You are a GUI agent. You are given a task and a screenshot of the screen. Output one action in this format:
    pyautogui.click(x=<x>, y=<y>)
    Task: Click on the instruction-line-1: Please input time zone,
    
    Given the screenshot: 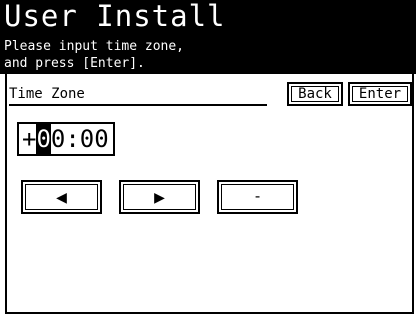 What is the action you would take?
    pyautogui.click(x=94, y=46)
    